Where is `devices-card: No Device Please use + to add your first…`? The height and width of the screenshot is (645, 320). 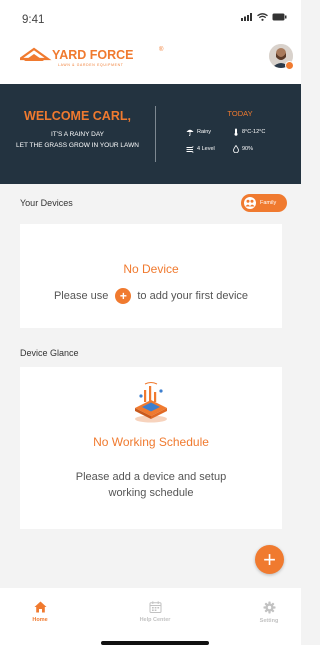
devices-card: No Device Please use + to add your first… is located at coordinates (151, 276).